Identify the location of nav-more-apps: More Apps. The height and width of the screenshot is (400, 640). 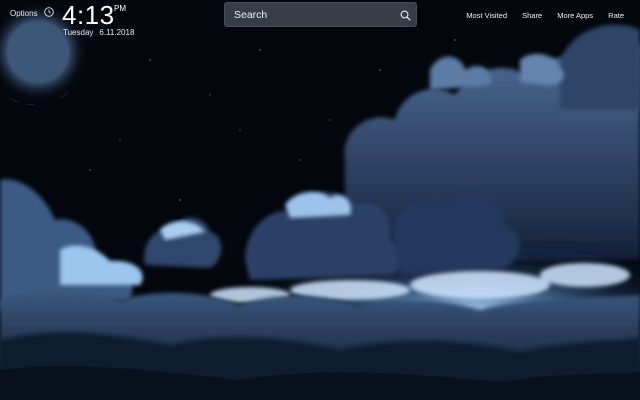
(575, 15).